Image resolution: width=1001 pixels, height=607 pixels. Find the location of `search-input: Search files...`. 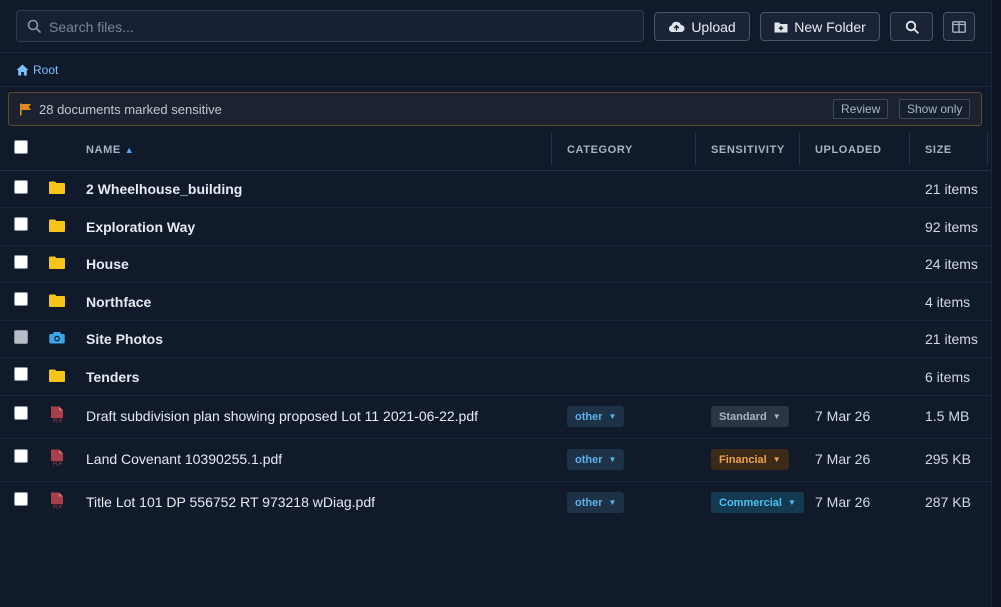

search-input: Search files... is located at coordinates (91, 27).